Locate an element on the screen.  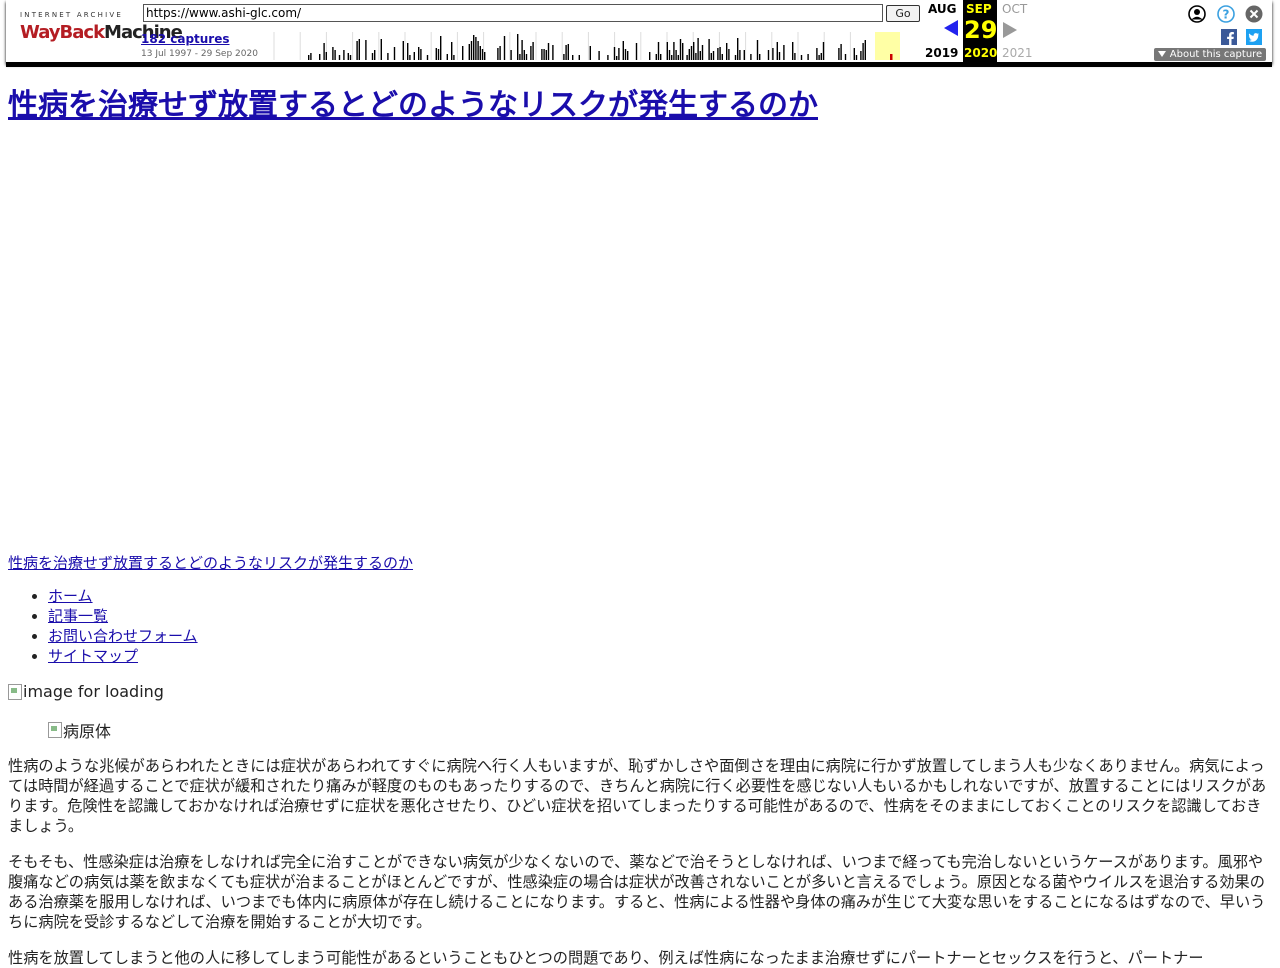
next-month-label: OCT is located at coordinates (1015, 9).